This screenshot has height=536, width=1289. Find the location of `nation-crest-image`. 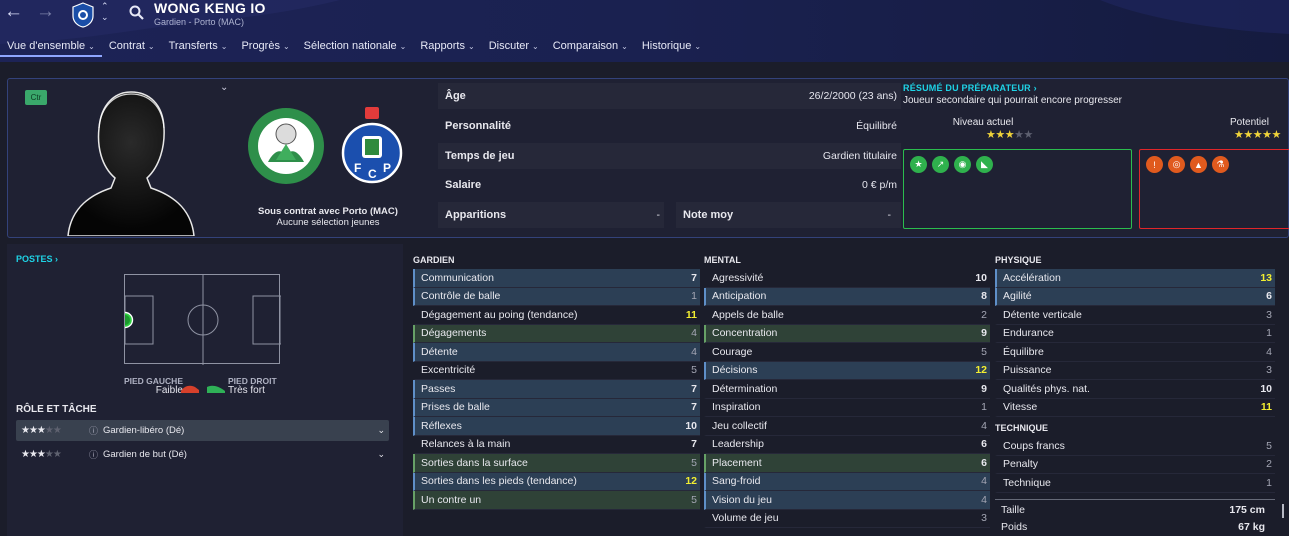

nation-crest-image is located at coordinates (286, 146).